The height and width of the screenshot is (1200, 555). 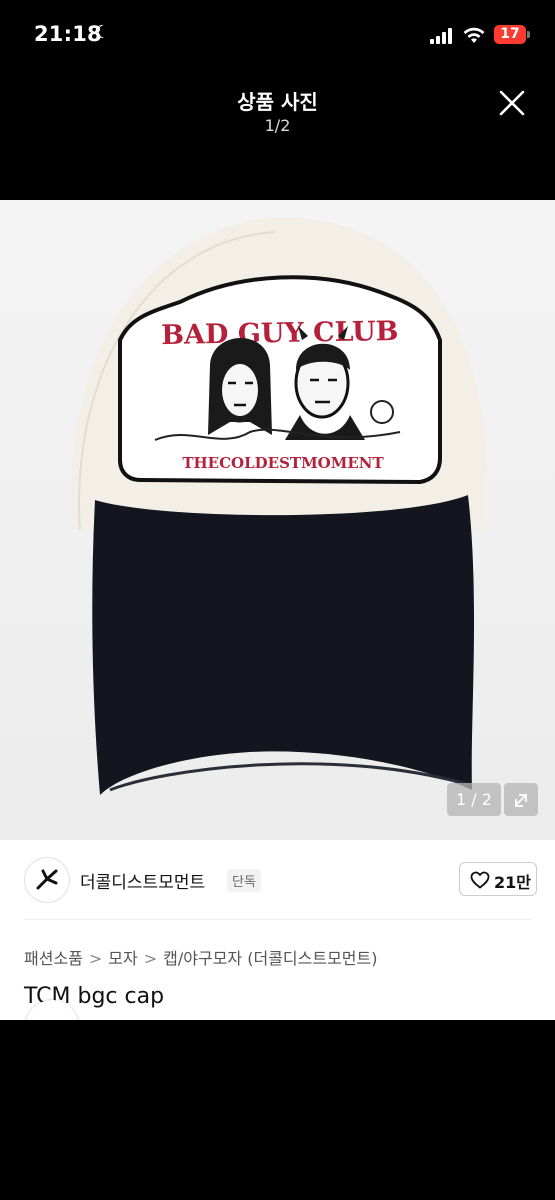 I want to click on wifi-icon, so click(x=474, y=35).